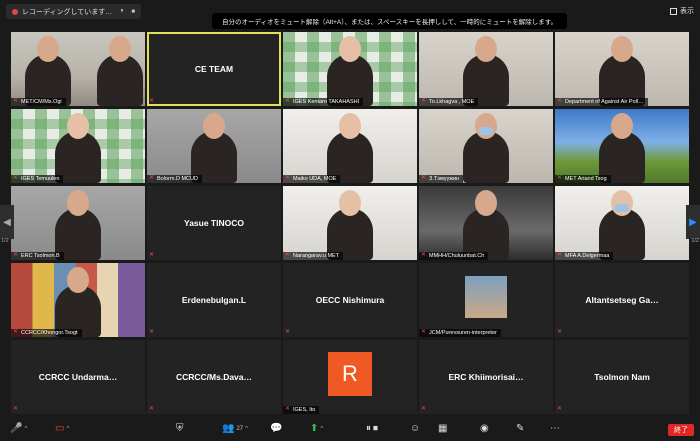 The height and width of the screenshot is (441, 700). Describe the element at coordinates (214, 69) in the screenshot. I see `participant-tile: CE TEAM ✕` at that location.